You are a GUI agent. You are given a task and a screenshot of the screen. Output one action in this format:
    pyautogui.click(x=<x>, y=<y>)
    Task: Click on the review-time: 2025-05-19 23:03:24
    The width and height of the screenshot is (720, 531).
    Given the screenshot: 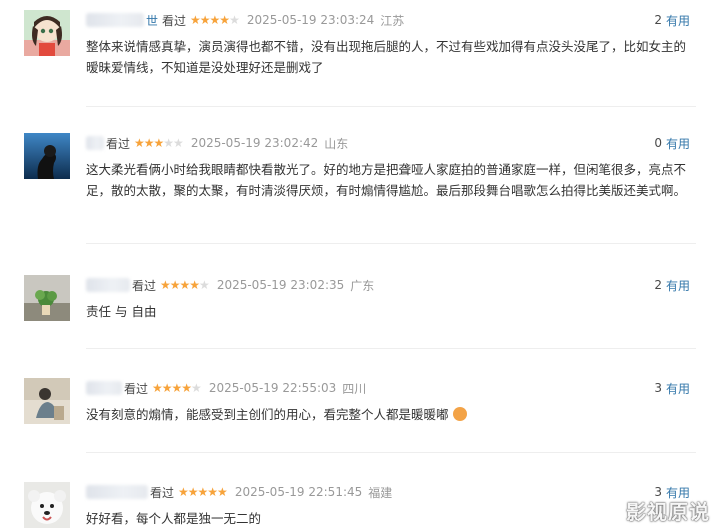 What is the action you would take?
    pyautogui.click(x=310, y=20)
    